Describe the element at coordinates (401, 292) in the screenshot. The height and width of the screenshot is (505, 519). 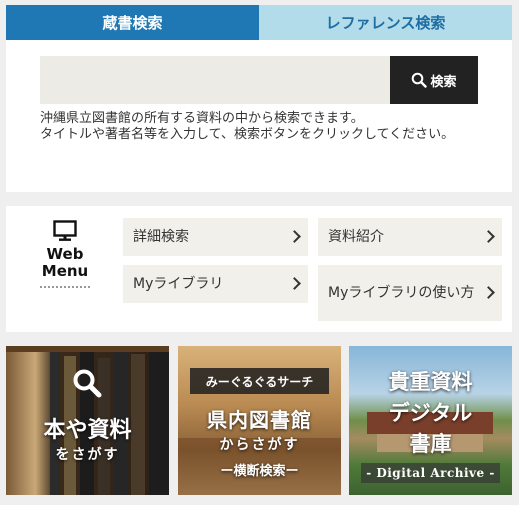
I see `menu-item-label: Myライブラリの使い方` at that location.